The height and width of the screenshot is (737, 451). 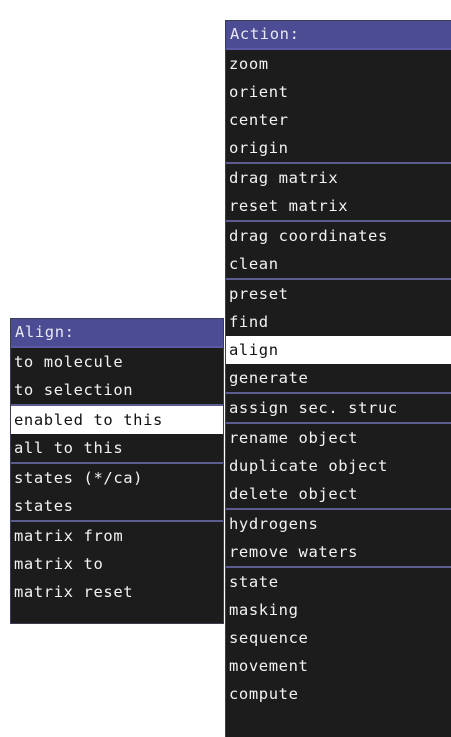 I want to click on action-group-tools: preset find align generate, so click(x=338, y=337).